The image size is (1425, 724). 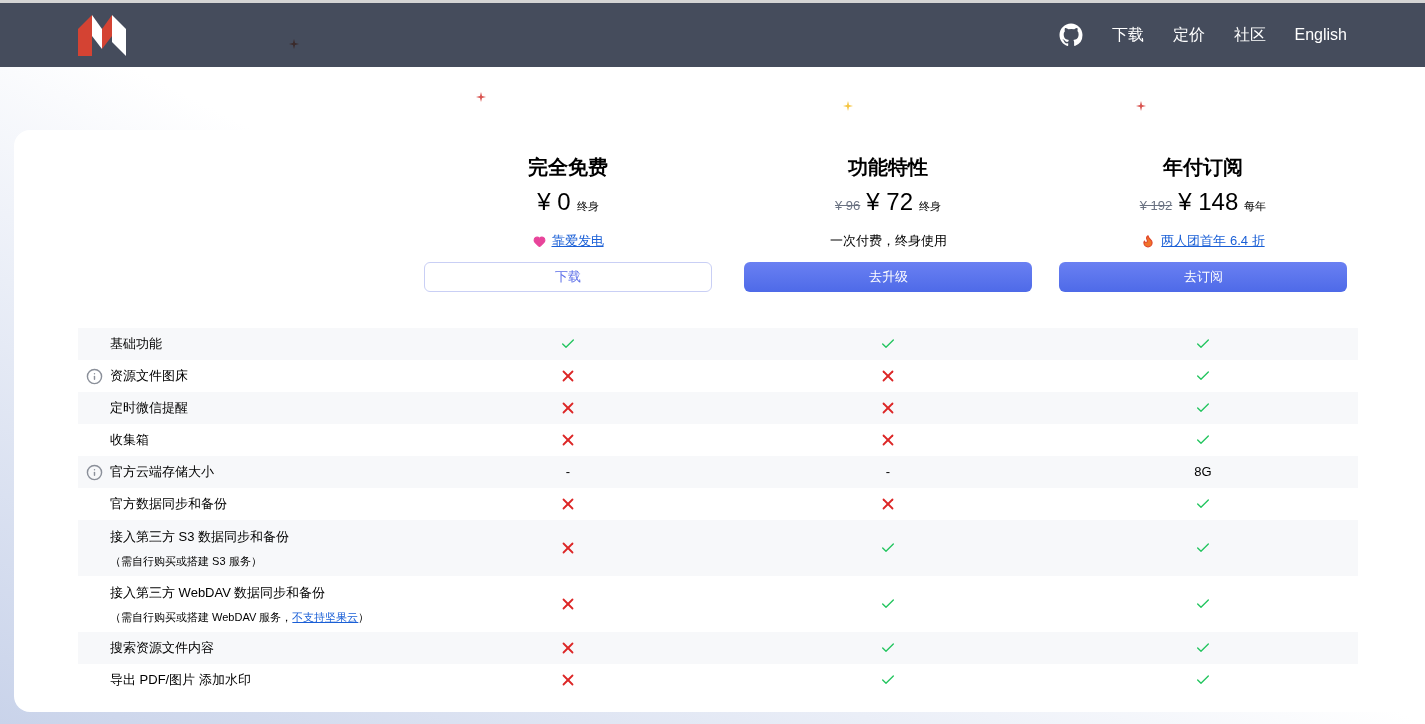 What do you see at coordinates (1203, 277) in the screenshot?
I see `plan-button: 去订阅` at bounding box center [1203, 277].